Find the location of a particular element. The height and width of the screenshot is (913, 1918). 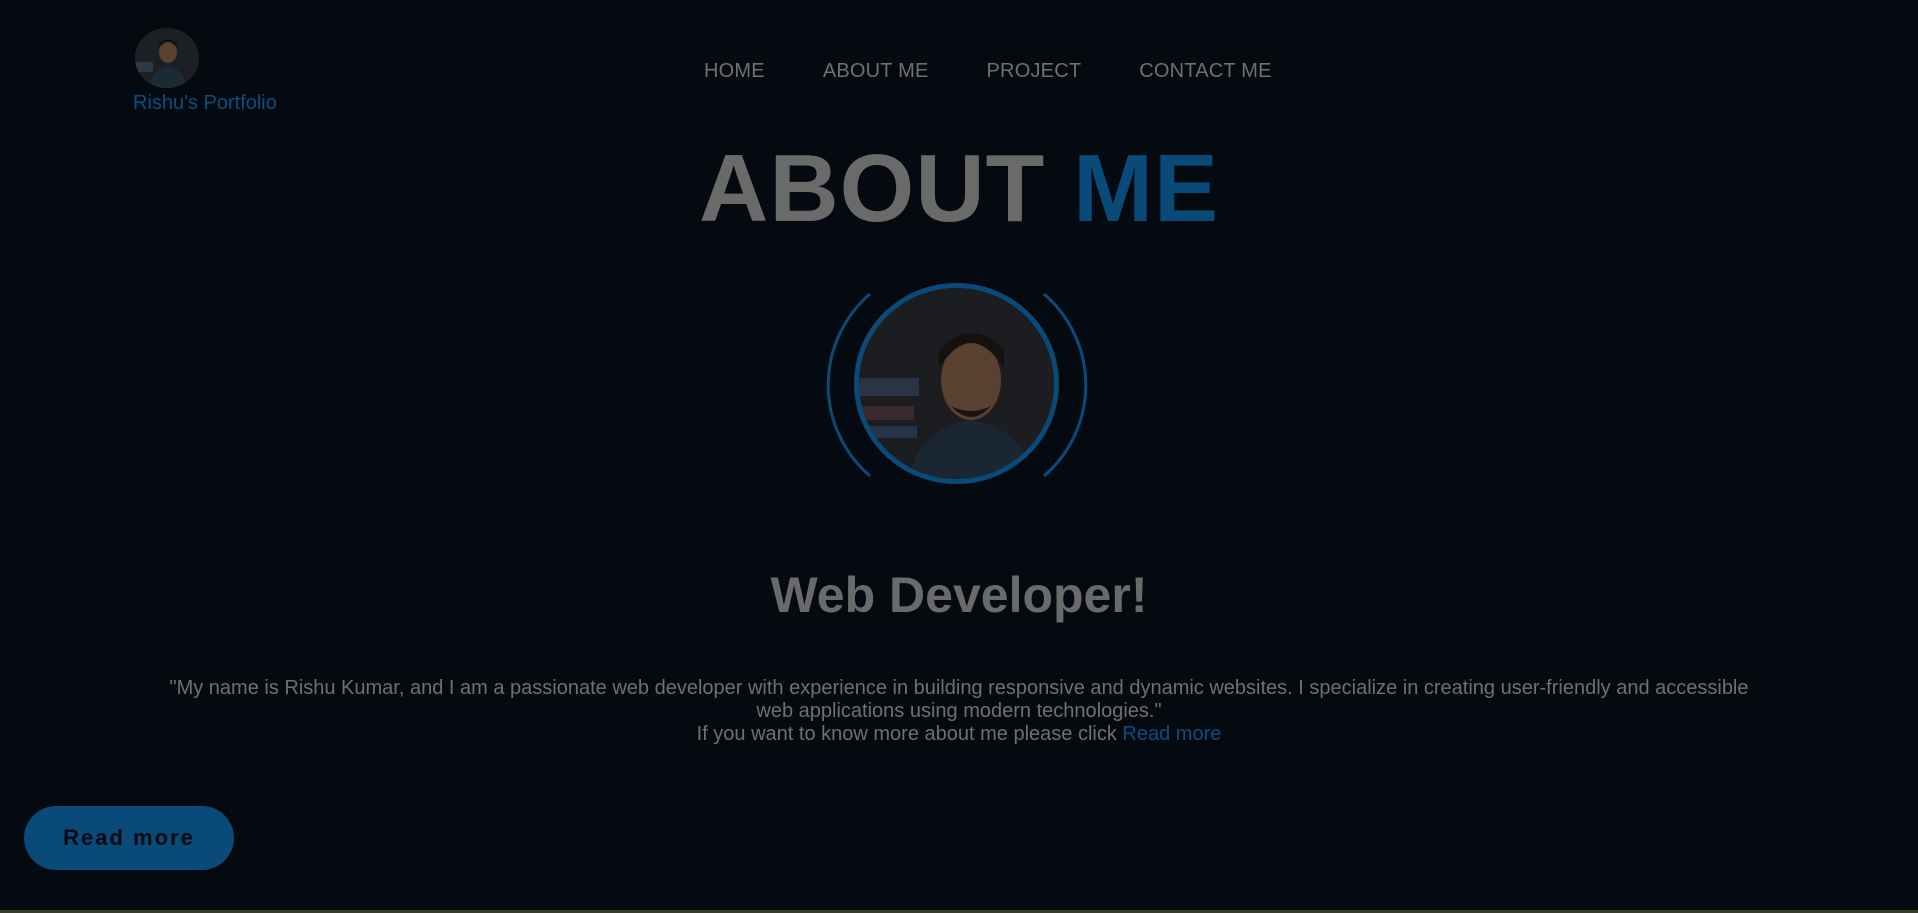

subtitle: Web Developer! is located at coordinates (959, 595).